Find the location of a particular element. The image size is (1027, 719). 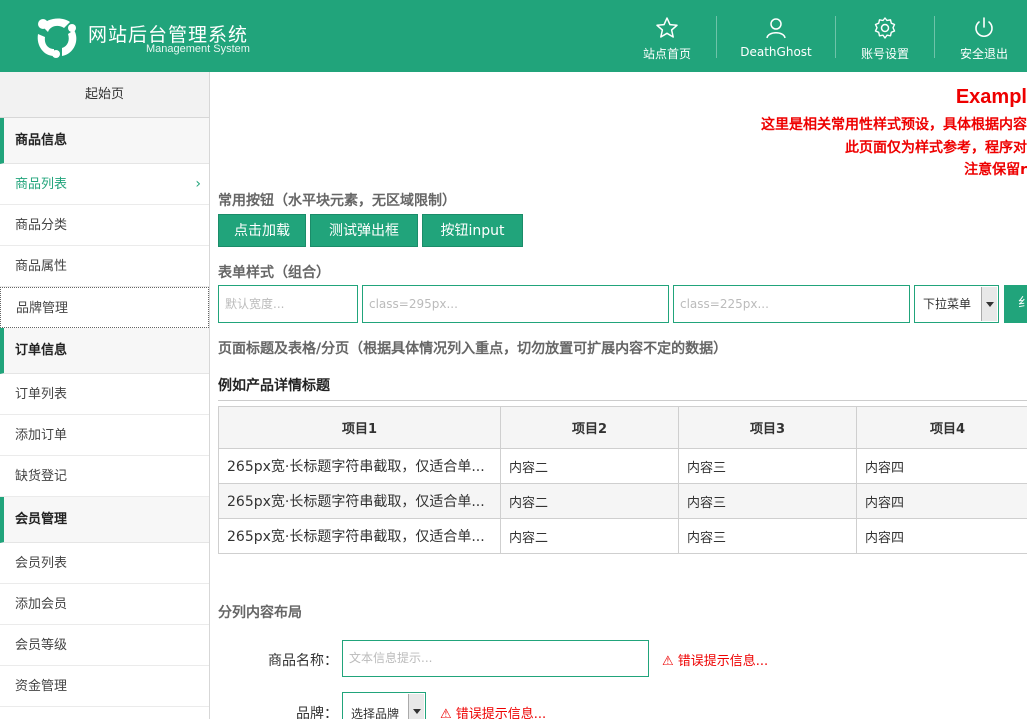

table-header: 项目3 is located at coordinates (767, 427).